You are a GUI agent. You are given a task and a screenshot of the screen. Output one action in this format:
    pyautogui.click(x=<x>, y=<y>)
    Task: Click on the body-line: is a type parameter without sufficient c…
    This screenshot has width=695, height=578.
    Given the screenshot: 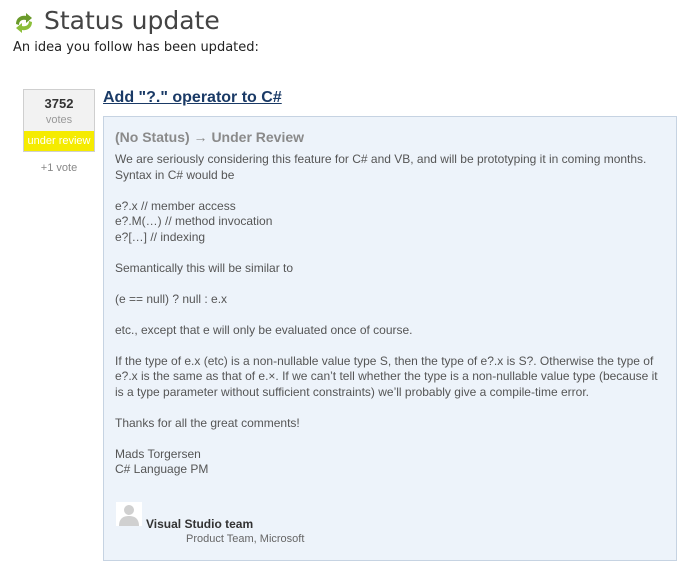 What is the action you would take?
    pyautogui.click(x=352, y=391)
    